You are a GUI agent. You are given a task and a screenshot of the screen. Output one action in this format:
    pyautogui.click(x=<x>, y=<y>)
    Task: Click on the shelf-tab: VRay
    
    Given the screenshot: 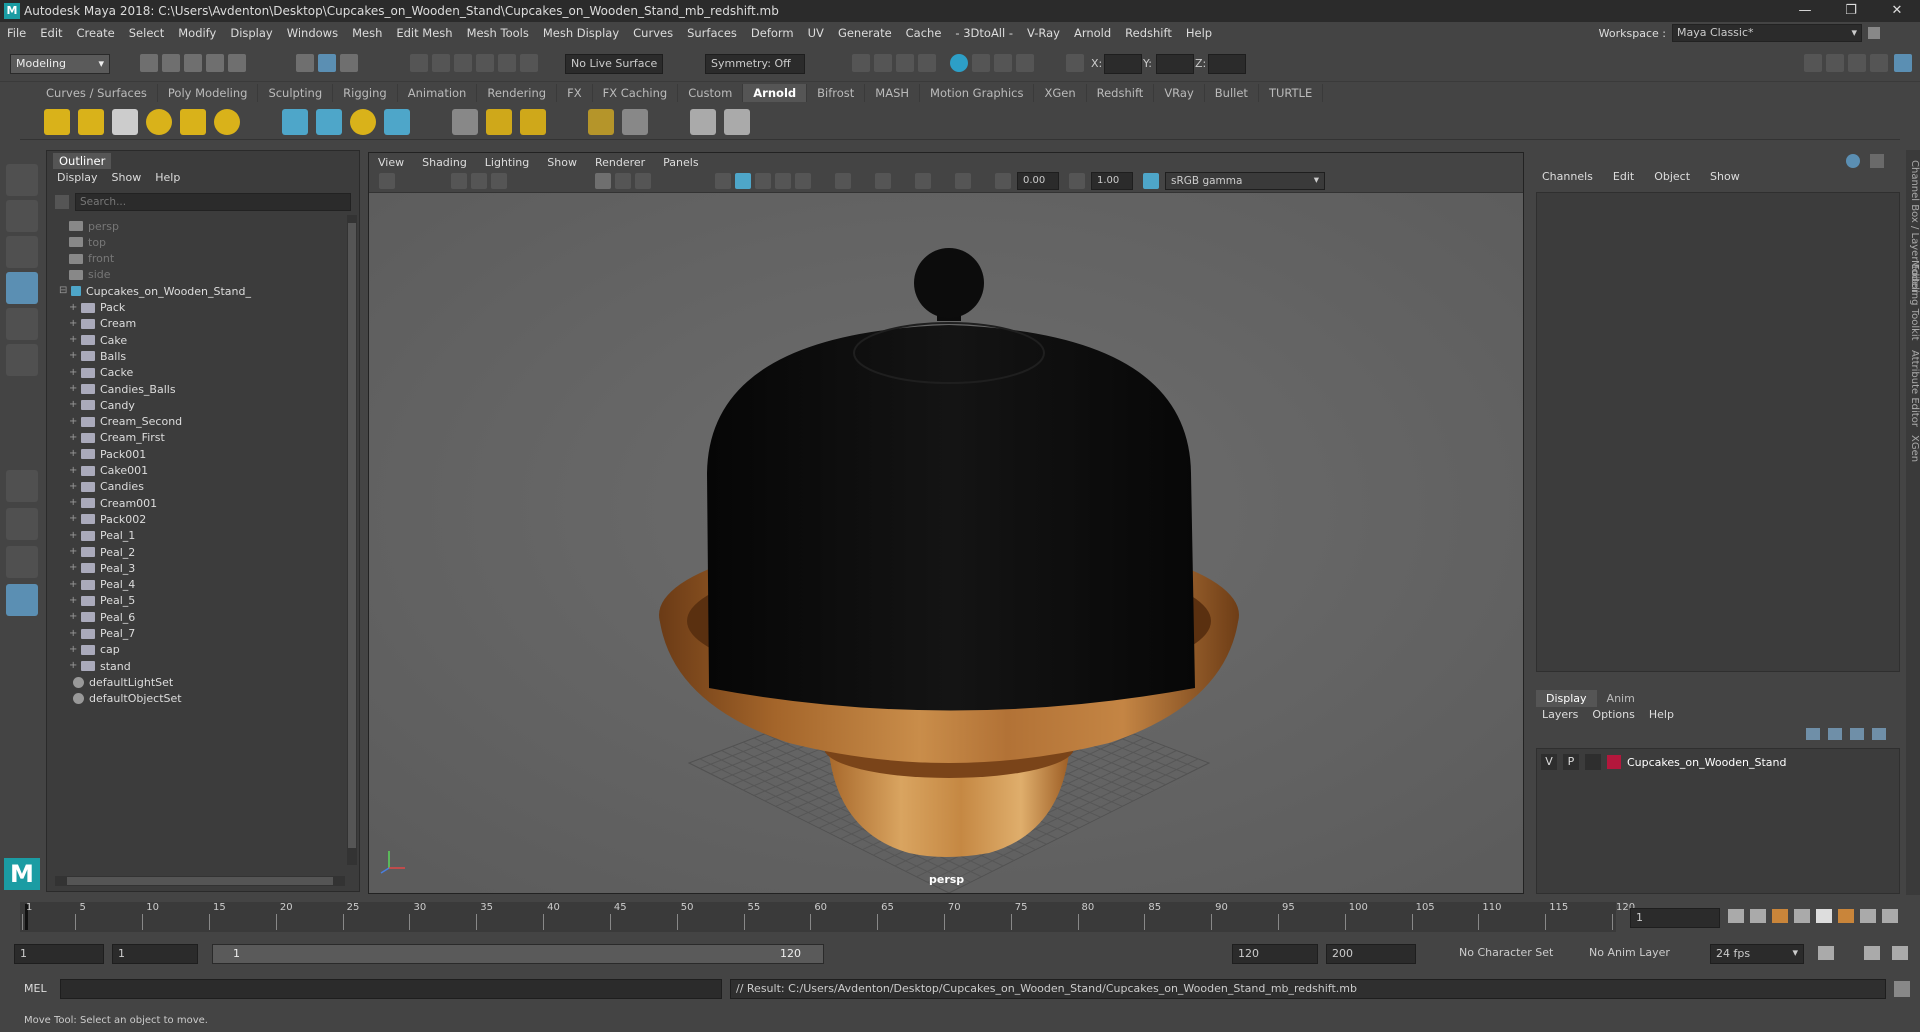 What is the action you would take?
    pyautogui.click(x=1179, y=93)
    